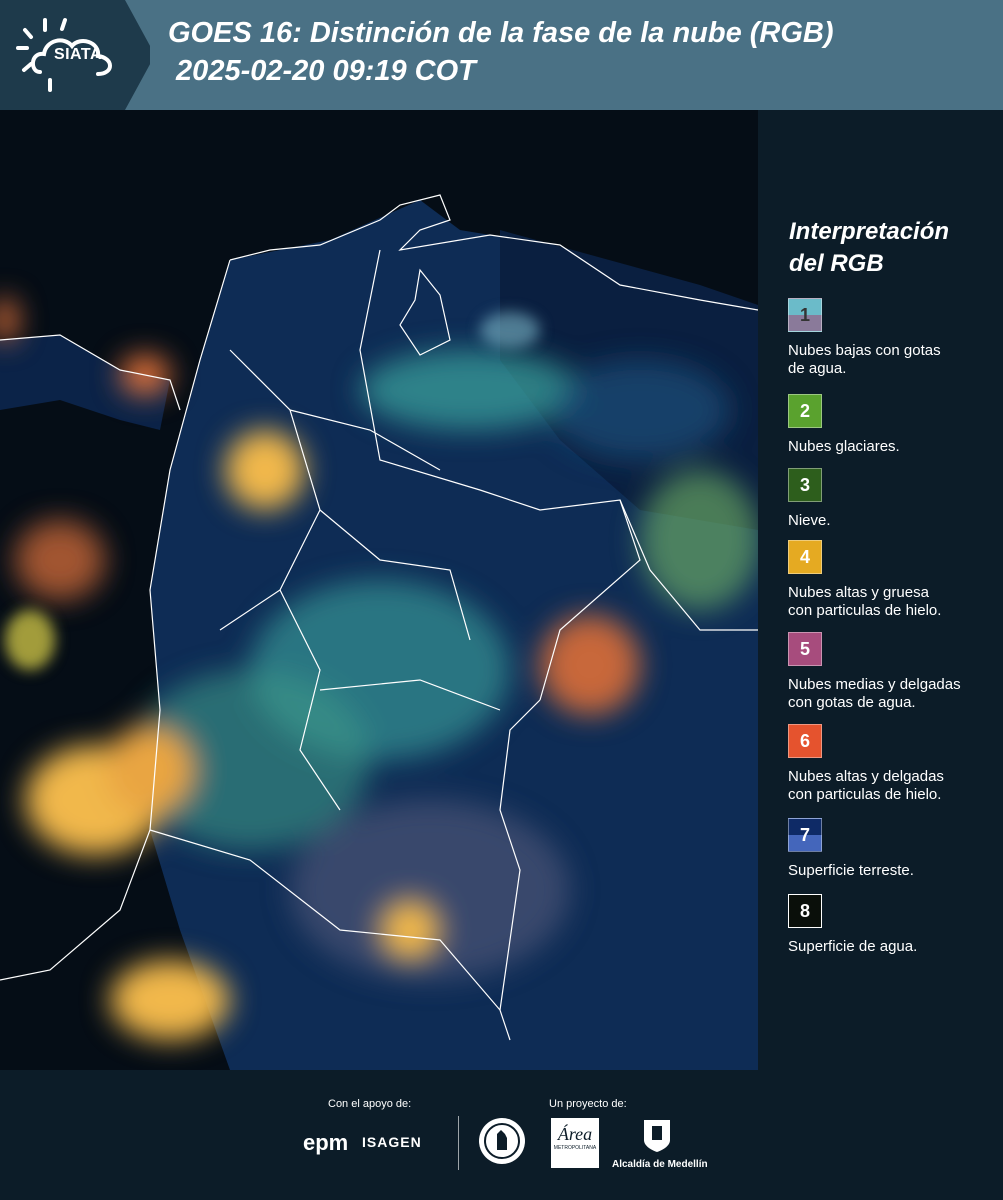  I want to click on project-label: Un proyecto de:, so click(588, 1104).